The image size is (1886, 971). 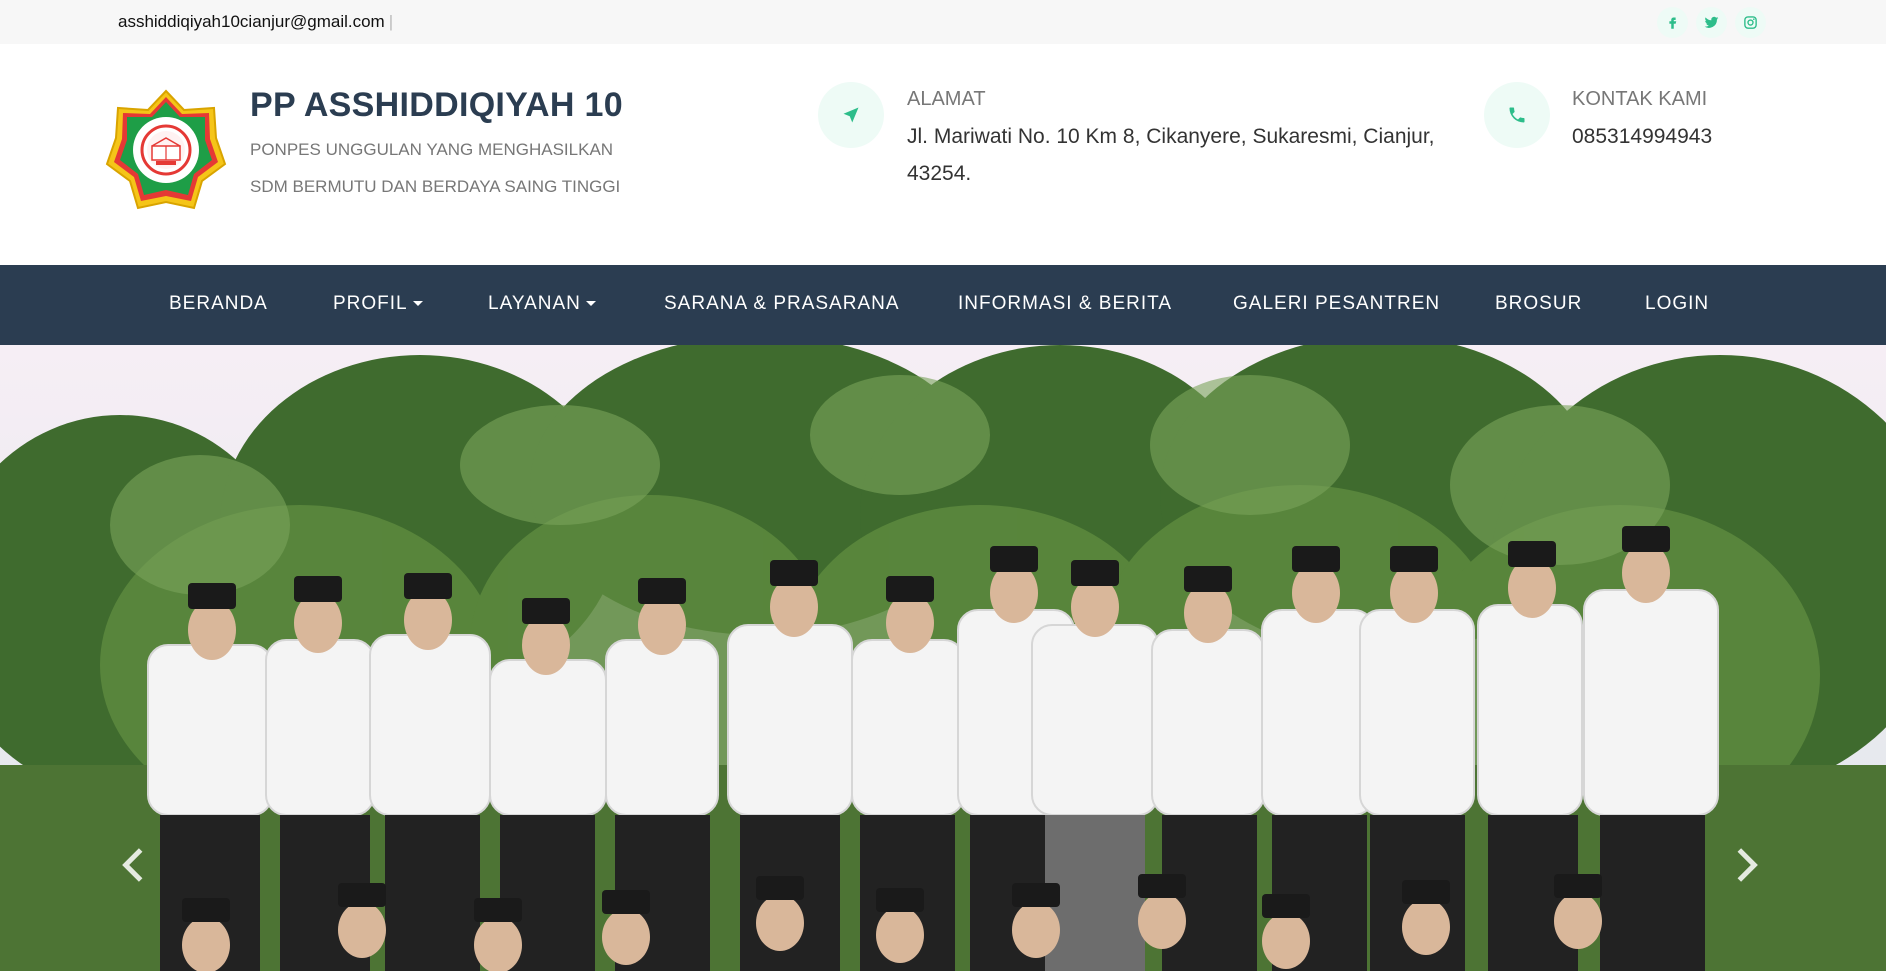 I want to click on phone-number: 085314994943, so click(x=1642, y=136).